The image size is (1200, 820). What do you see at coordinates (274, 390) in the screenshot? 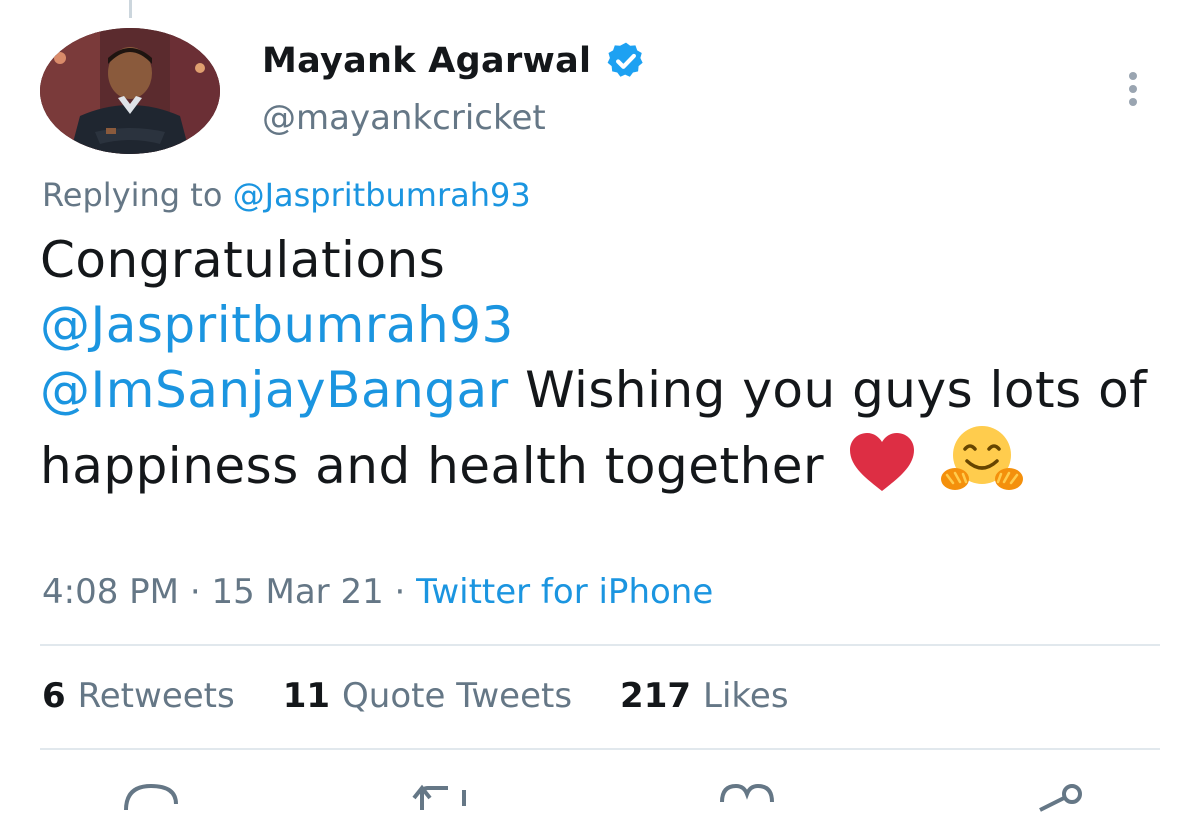
I see `tweet-mention-sanjay: @ImSanjayBangar` at bounding box center [274, 390].